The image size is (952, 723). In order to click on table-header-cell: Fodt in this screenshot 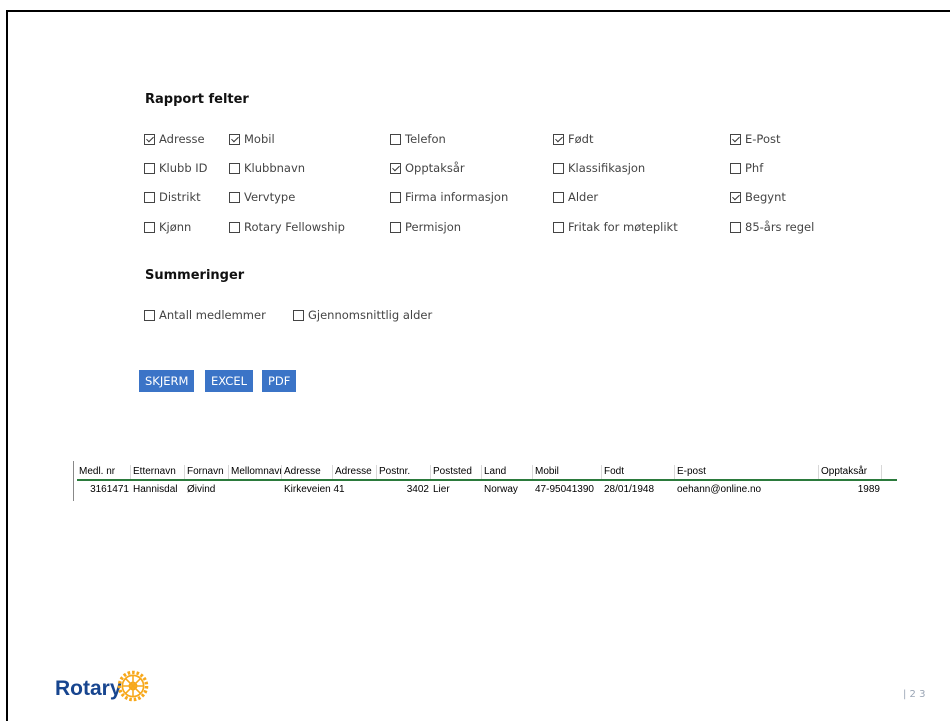, I will do `click(638, 472)`.